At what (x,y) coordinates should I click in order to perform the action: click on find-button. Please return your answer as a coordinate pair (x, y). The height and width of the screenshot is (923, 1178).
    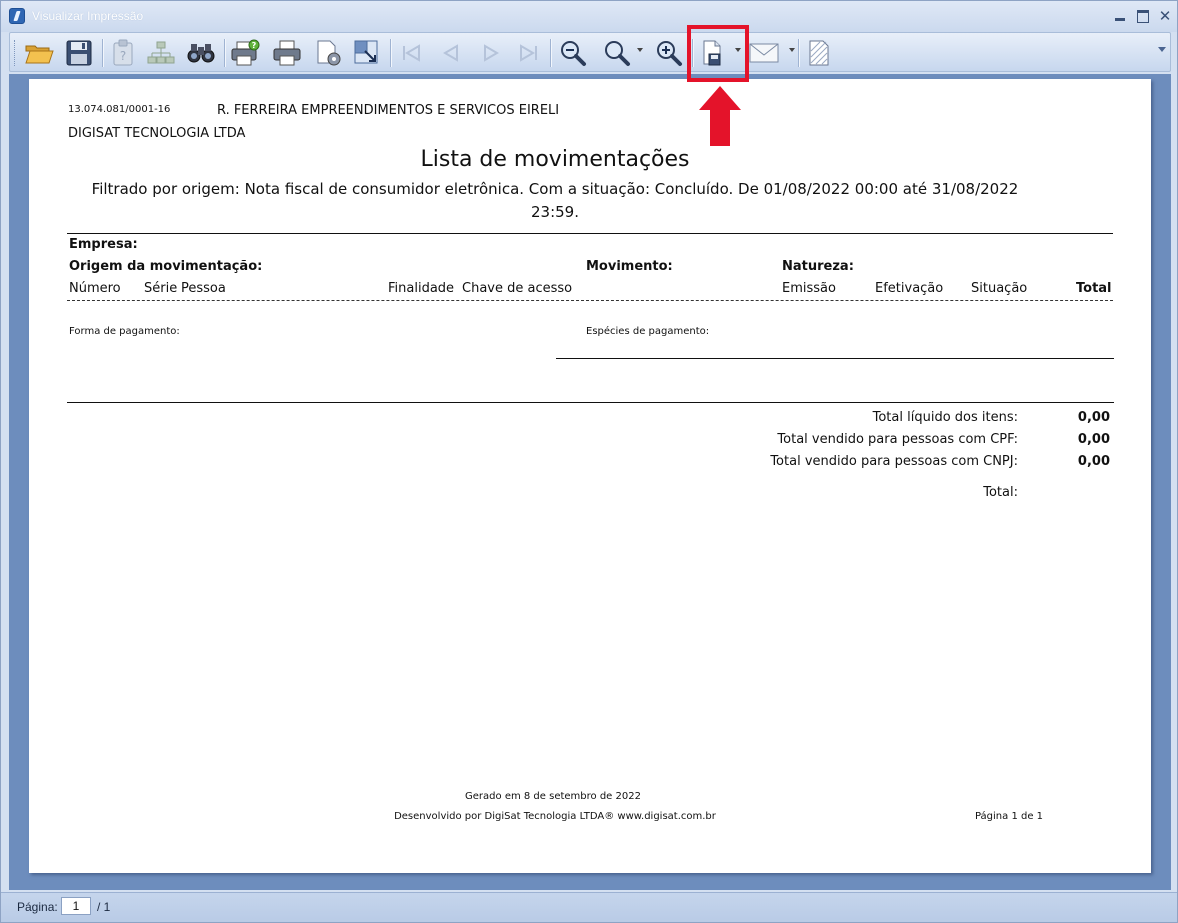
    Looking at the image, I should click on (201, 53).